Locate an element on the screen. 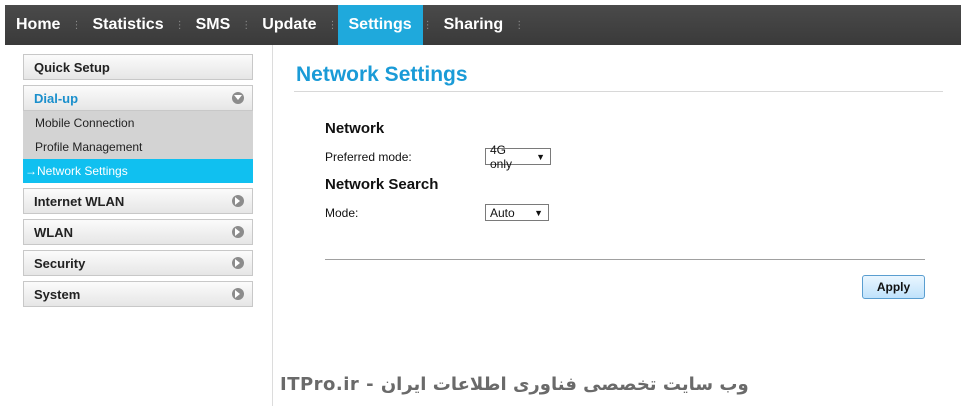  sidebar-internet-wlan: Internet WLAN is located at coordinates (138, 201).